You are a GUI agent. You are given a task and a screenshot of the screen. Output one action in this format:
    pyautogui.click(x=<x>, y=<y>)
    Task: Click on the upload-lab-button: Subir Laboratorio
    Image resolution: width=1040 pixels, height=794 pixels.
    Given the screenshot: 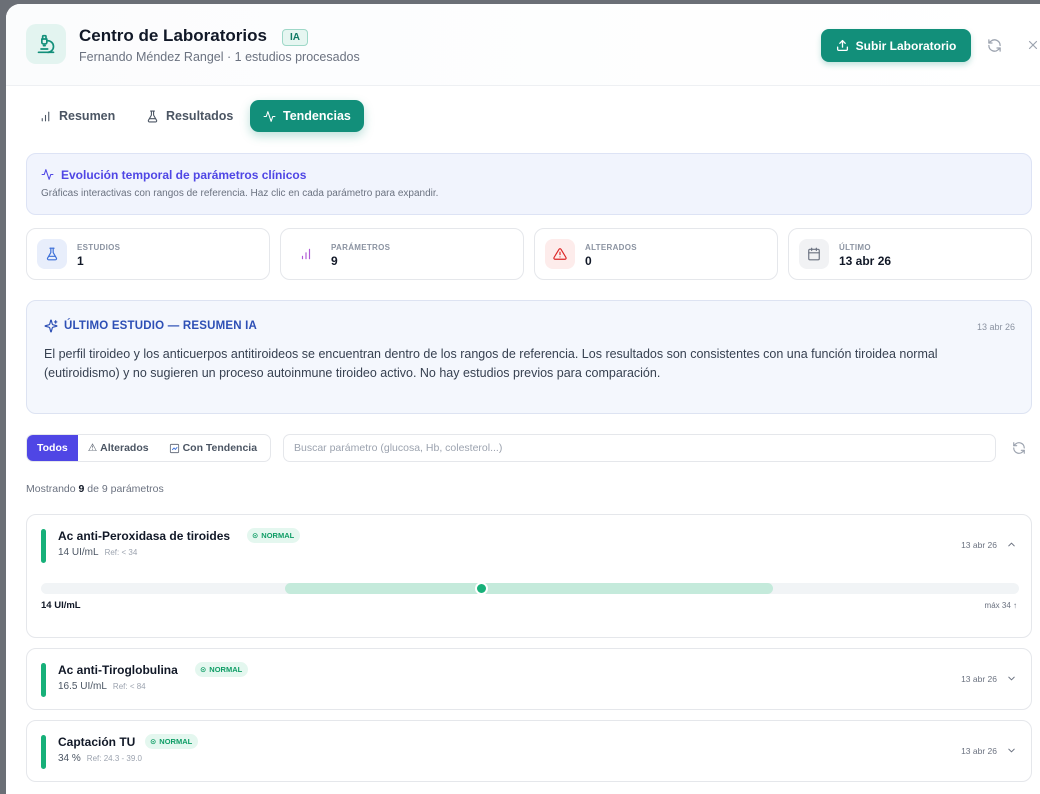 What is the action you would take?
    pyautogui.click(x=896, y=45)
    